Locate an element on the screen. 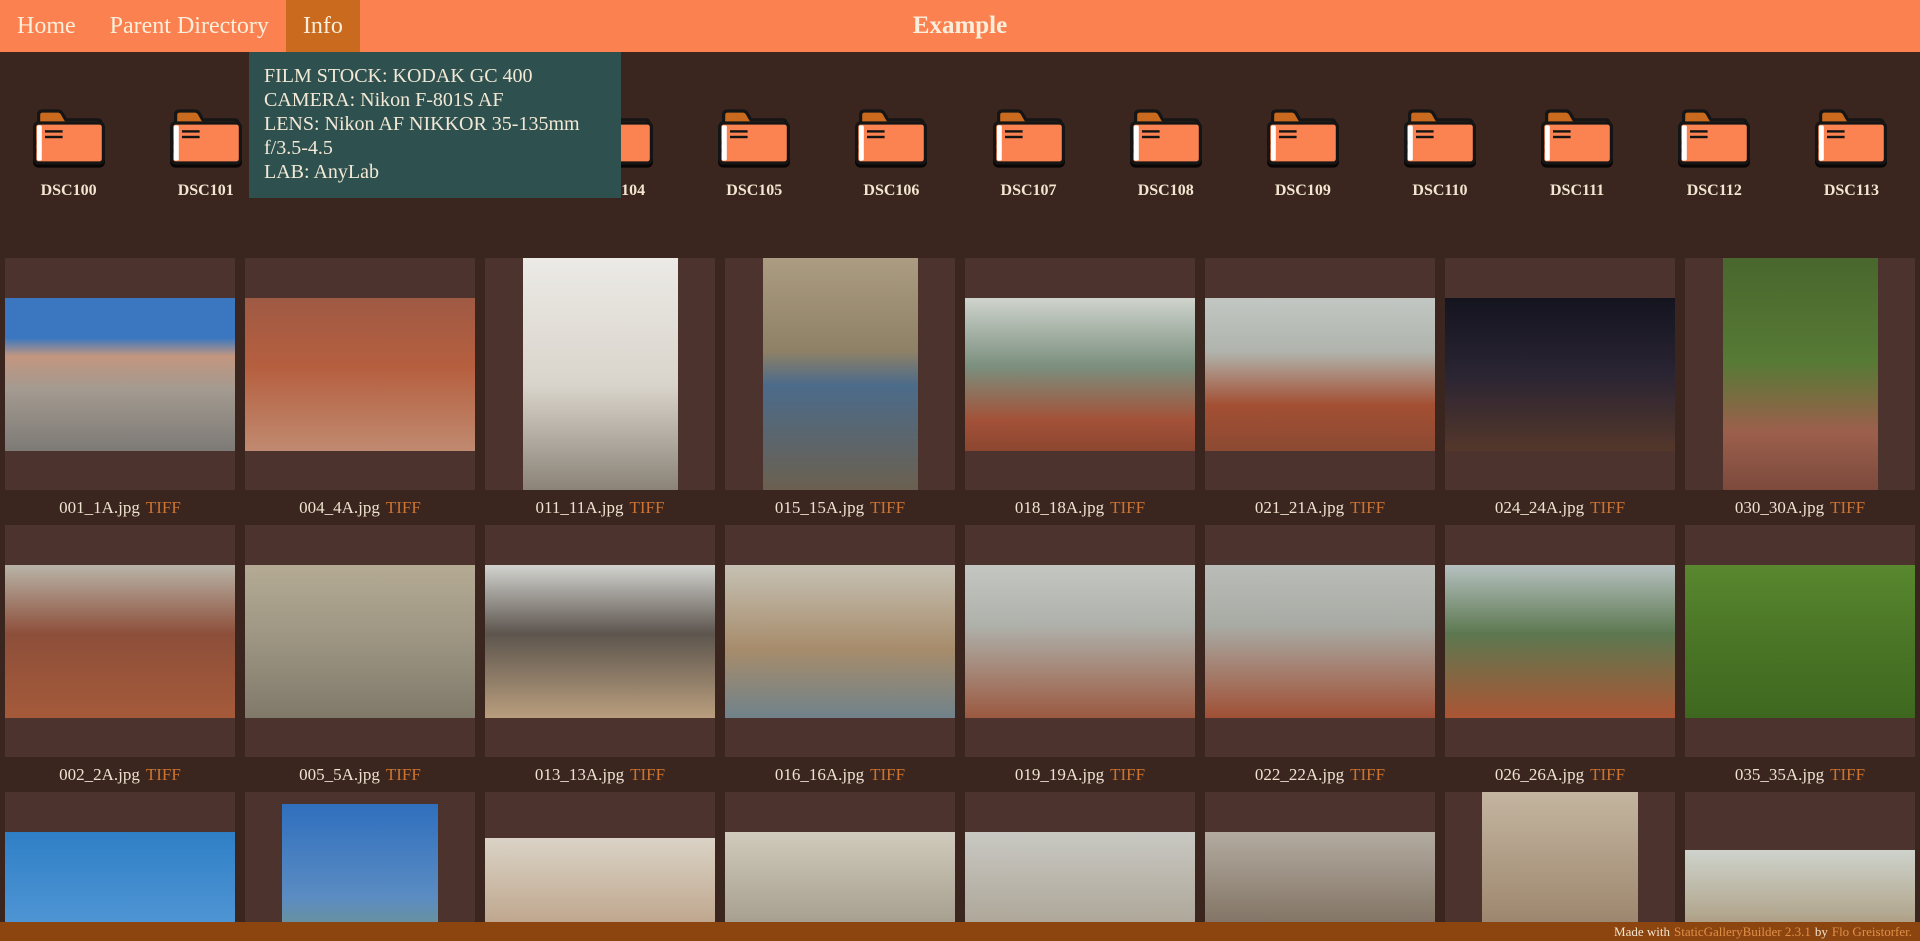 The image size is (1920, 941). thumbnail-caption: 016_16A.jpg TIFF is located at coordinates (840, 774).